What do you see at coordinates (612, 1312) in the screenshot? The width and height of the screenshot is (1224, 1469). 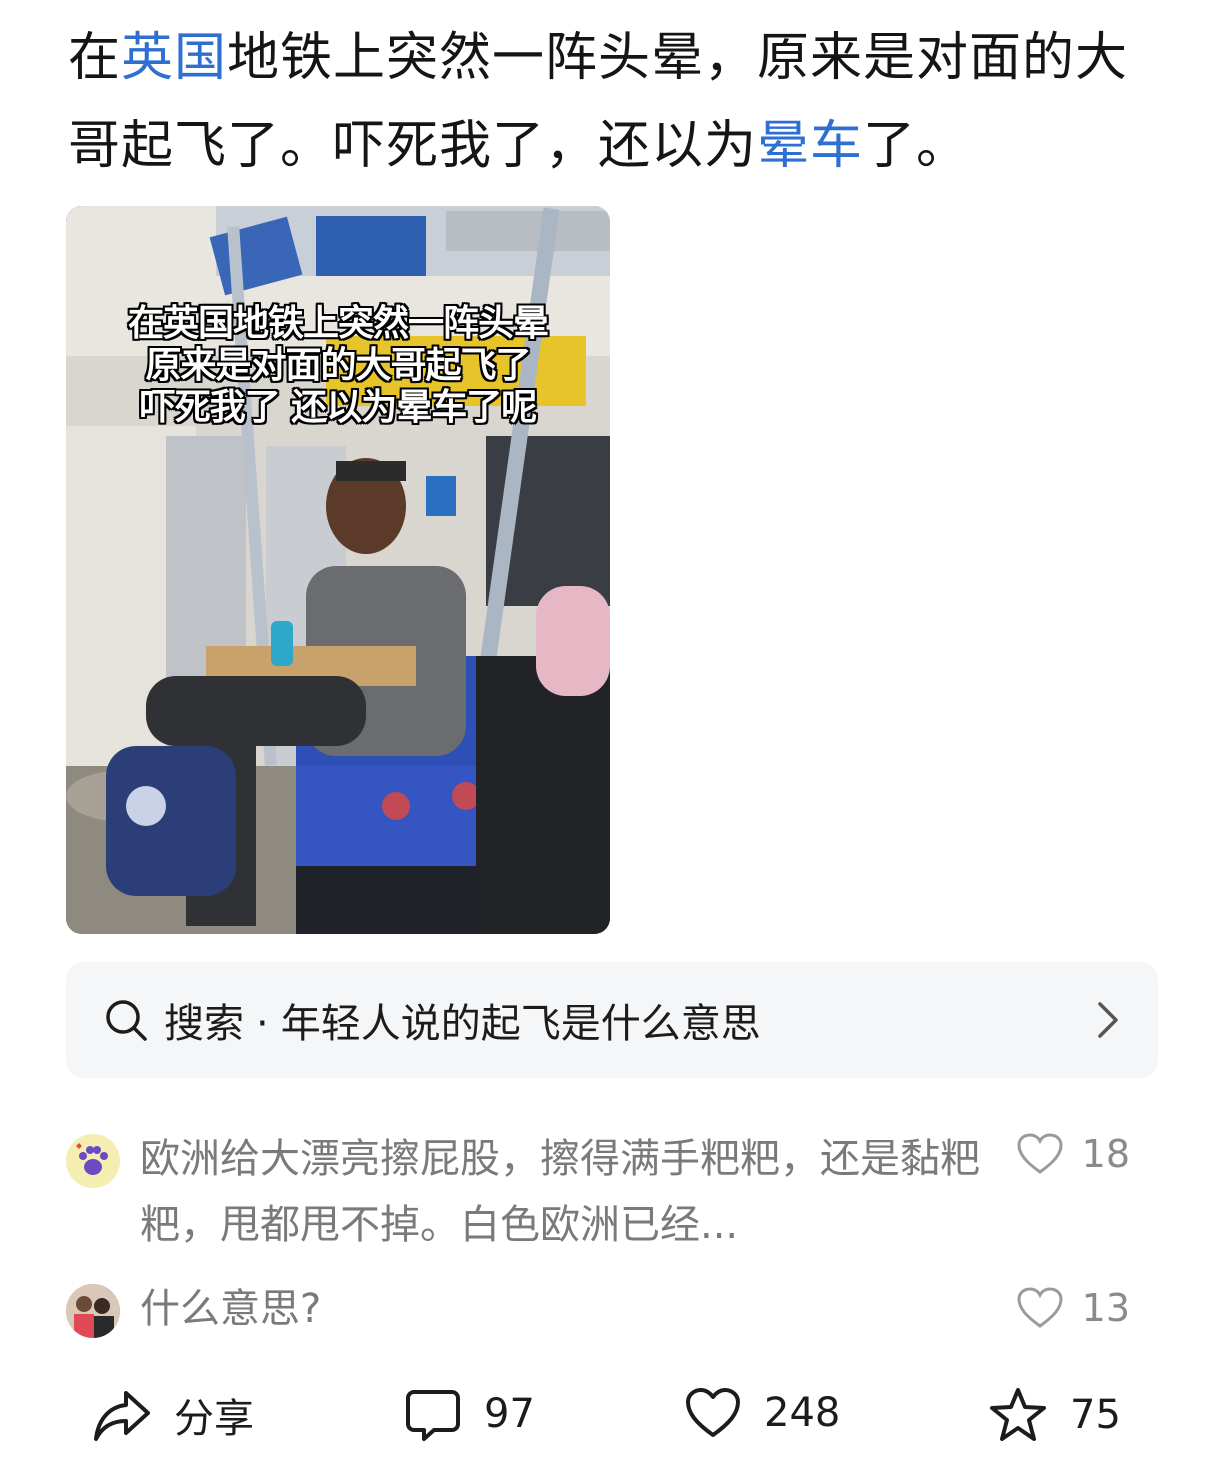 I see `comment-item: 什么意思? 13` at bounding box center [612, 1312].